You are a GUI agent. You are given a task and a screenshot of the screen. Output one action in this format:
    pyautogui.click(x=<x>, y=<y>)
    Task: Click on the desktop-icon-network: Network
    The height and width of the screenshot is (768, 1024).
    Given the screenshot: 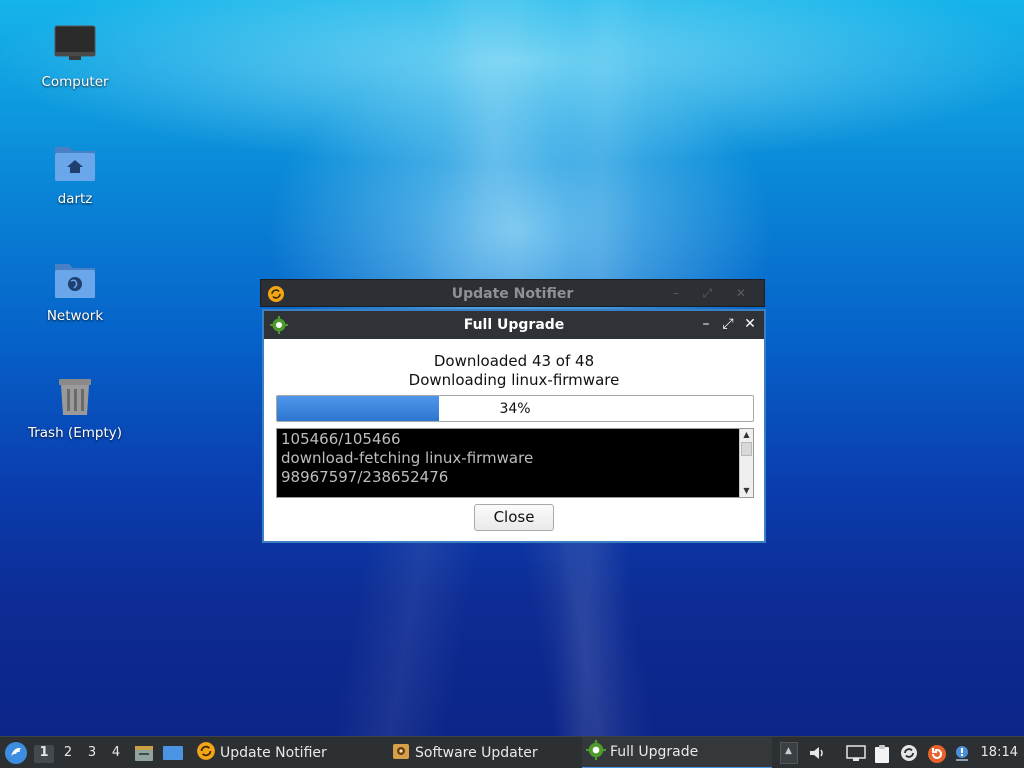 What is the action you would take?
    pyautogui.click(x=75, y=290)
    